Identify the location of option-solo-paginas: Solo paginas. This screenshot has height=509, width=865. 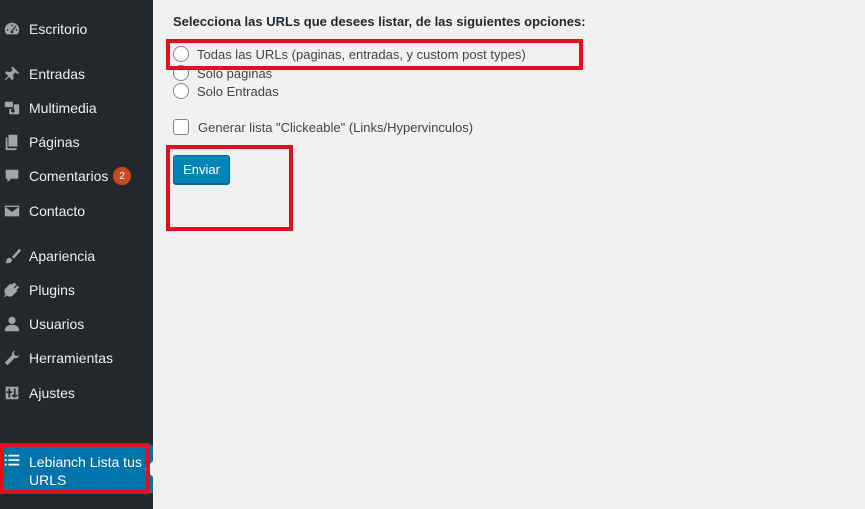
(222, 73).